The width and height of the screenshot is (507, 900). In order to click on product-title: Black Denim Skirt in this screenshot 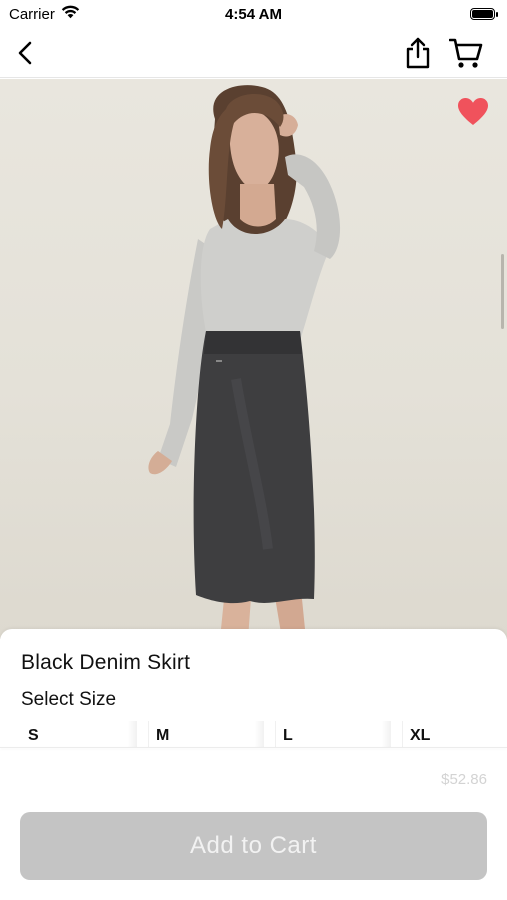, I will do `click(106, 662)`.